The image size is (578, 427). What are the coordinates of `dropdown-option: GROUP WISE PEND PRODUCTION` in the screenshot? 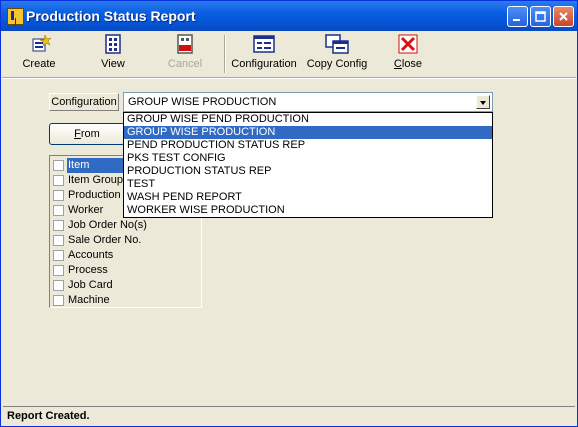 It's located at (308, 119).